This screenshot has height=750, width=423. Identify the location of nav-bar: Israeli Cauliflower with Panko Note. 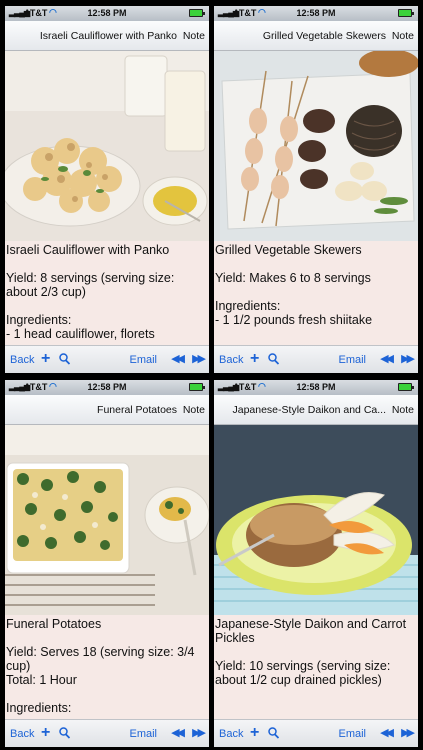
(107, 36).